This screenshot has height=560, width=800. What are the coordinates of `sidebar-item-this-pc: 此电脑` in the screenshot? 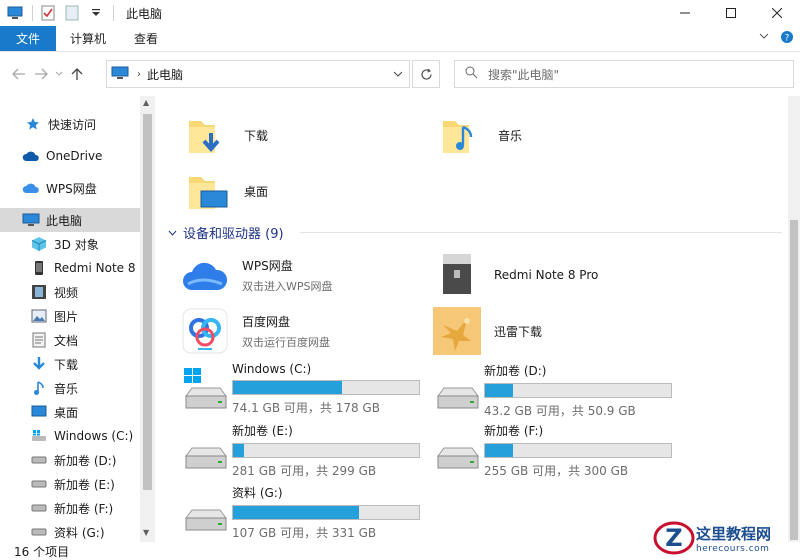 It's located at (70, 220).